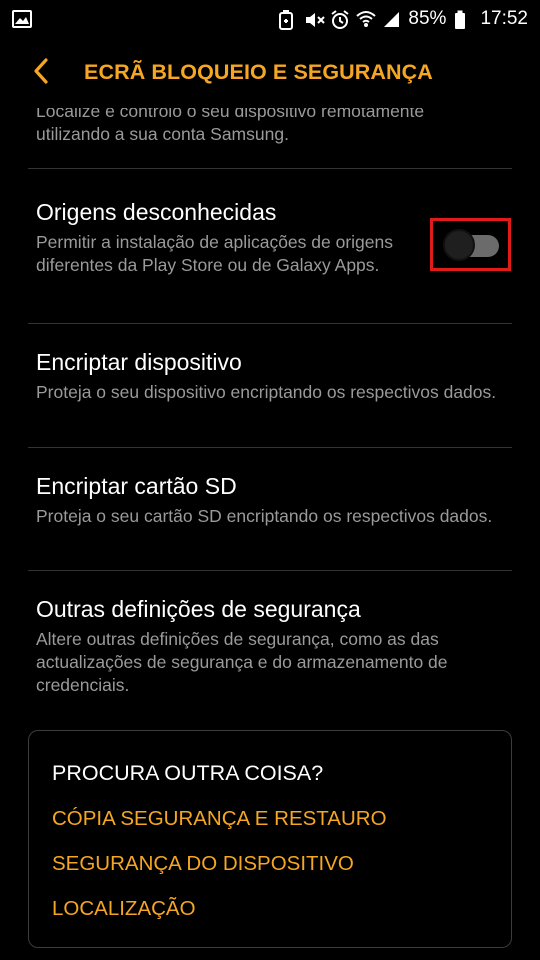 The width and height of the screenshot is (540, 960). I want to click on back-button, so click(41, 73).